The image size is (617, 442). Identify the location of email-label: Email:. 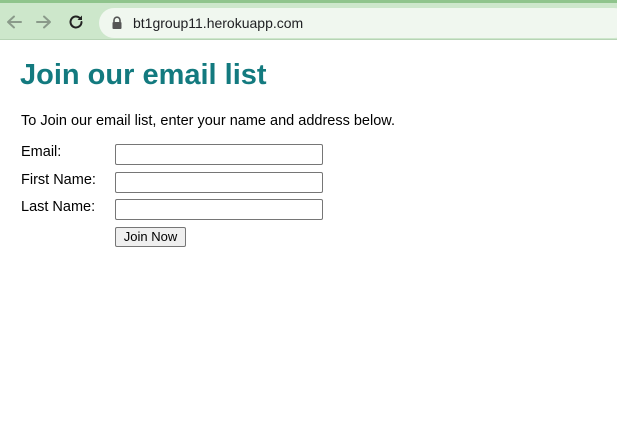
(41, 152).